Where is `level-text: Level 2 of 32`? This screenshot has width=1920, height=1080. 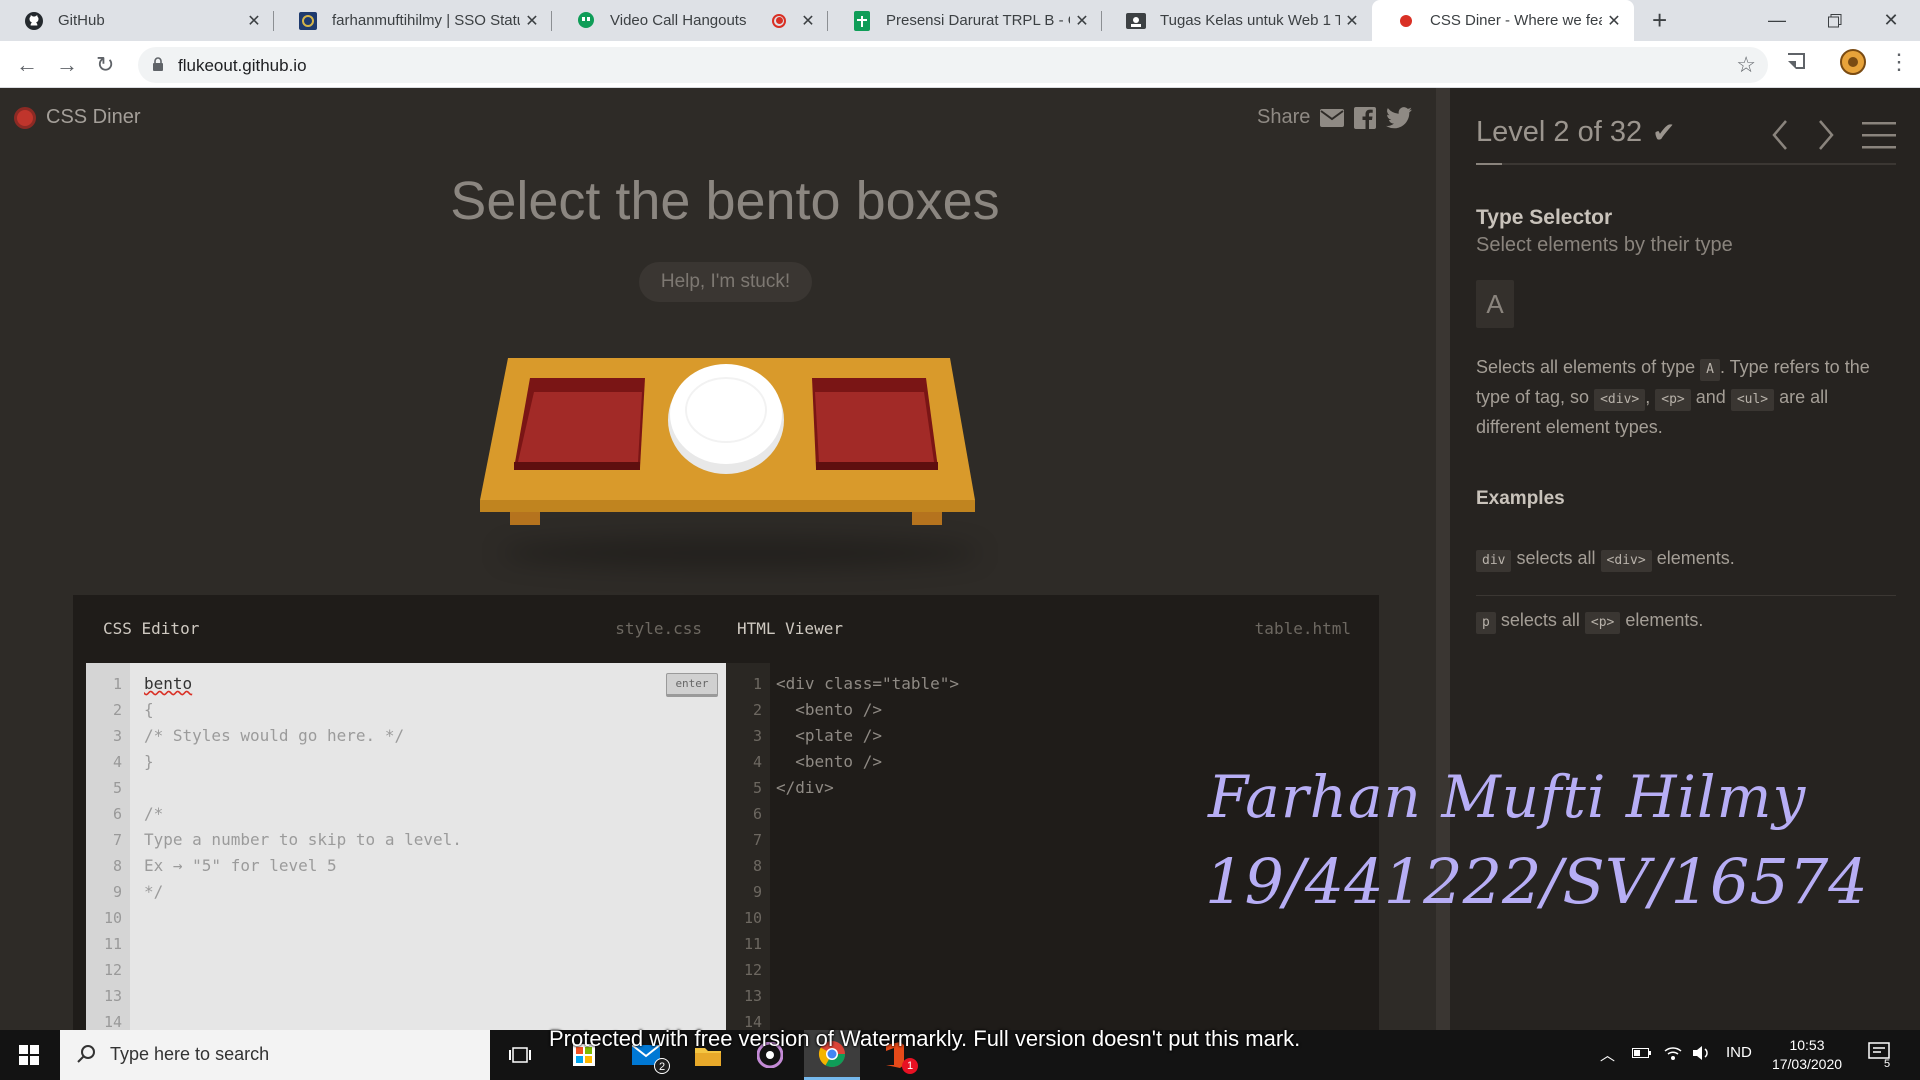 level-text: Level 2 of 32 is located at coordinates (1559, 132).